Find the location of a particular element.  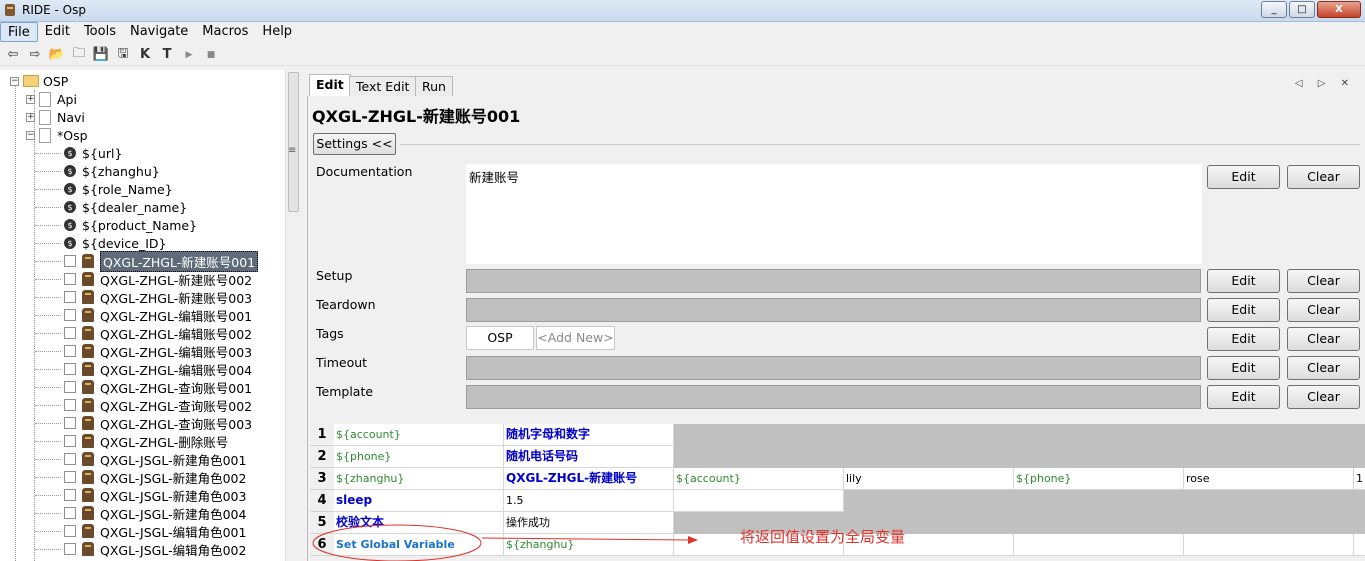

highlight-ellipse is located at coordinates (397, 542).